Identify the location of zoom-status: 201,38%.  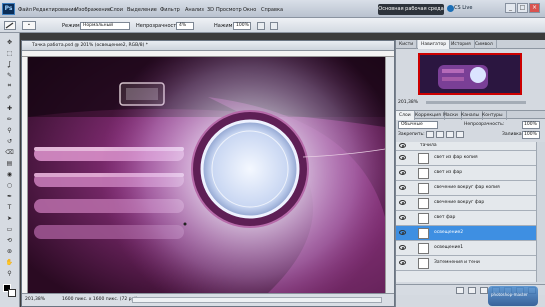
(35, 299).